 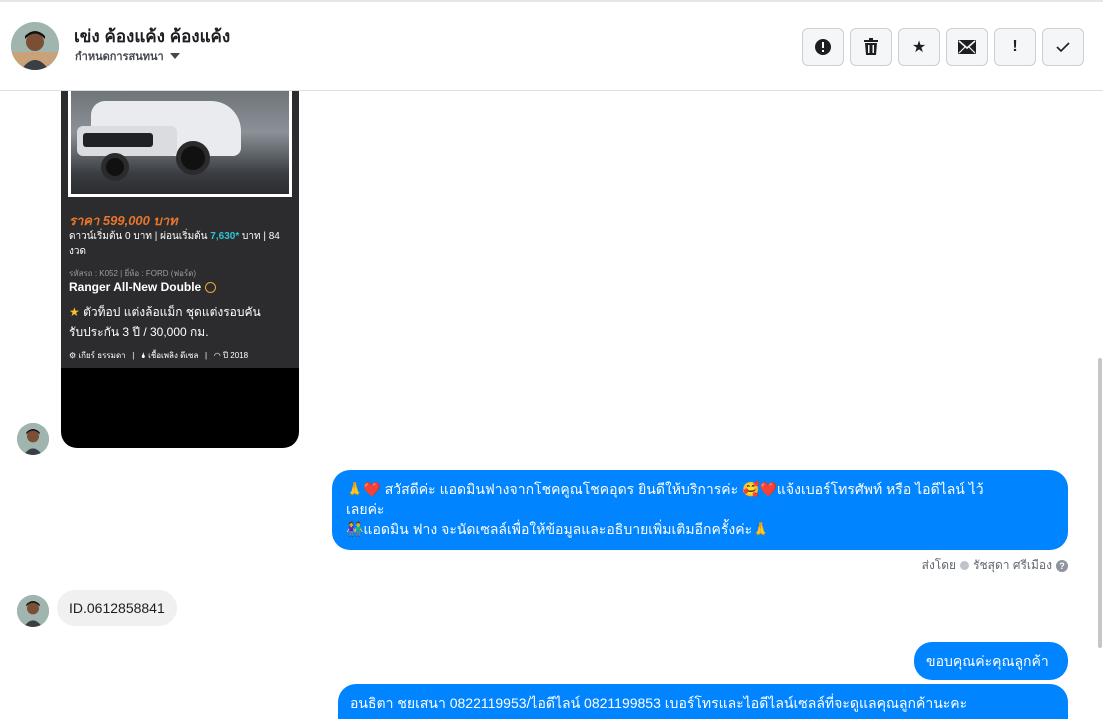 I want to click on listing-price: ราคา 599,000 บาท, so click(x=123, y=220).